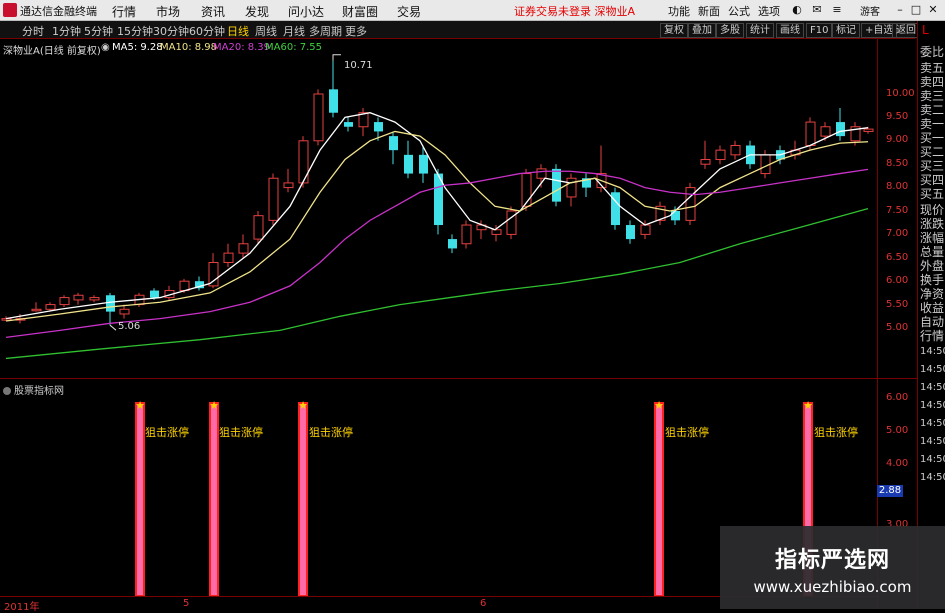 The image size is (945, 613). I want to click on price-tick: 6.00, so click(897, 280).